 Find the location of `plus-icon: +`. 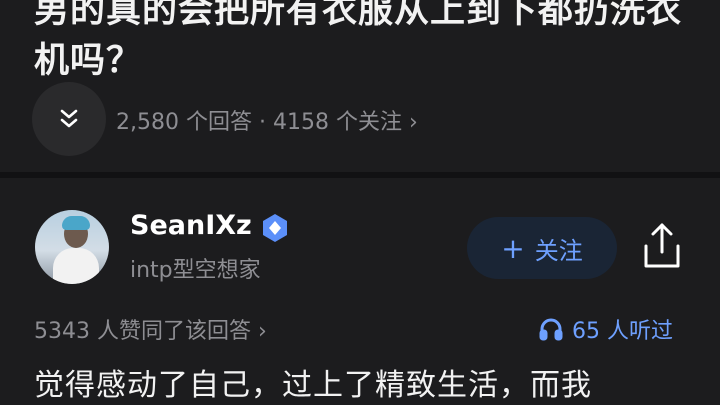

plus-icon: + is located at coordinates (513, 248).